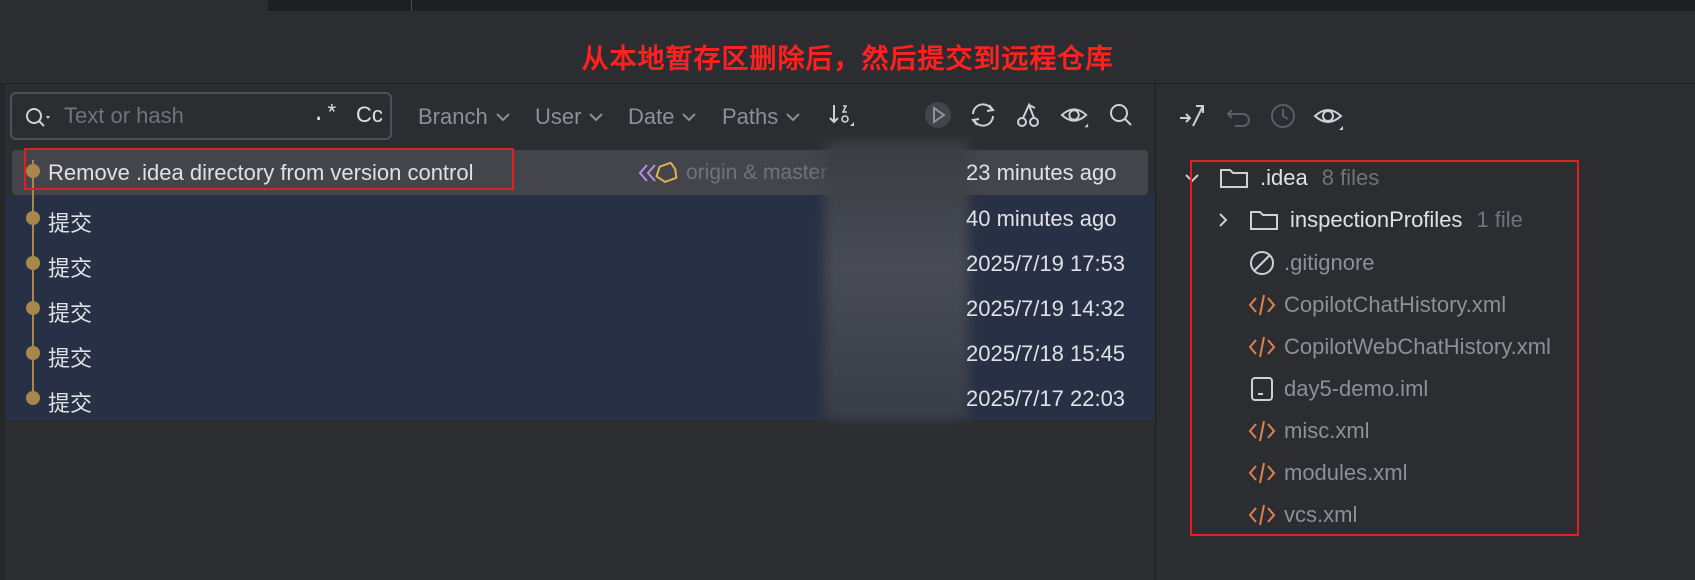 The width and height of the screenshot is (1695, 580). Describe the element at coordinates (847, 59) in the screenshot. I see `annotation-banner-text: 从本地暂存区删除后，然后提交到远程仓库` at that location.